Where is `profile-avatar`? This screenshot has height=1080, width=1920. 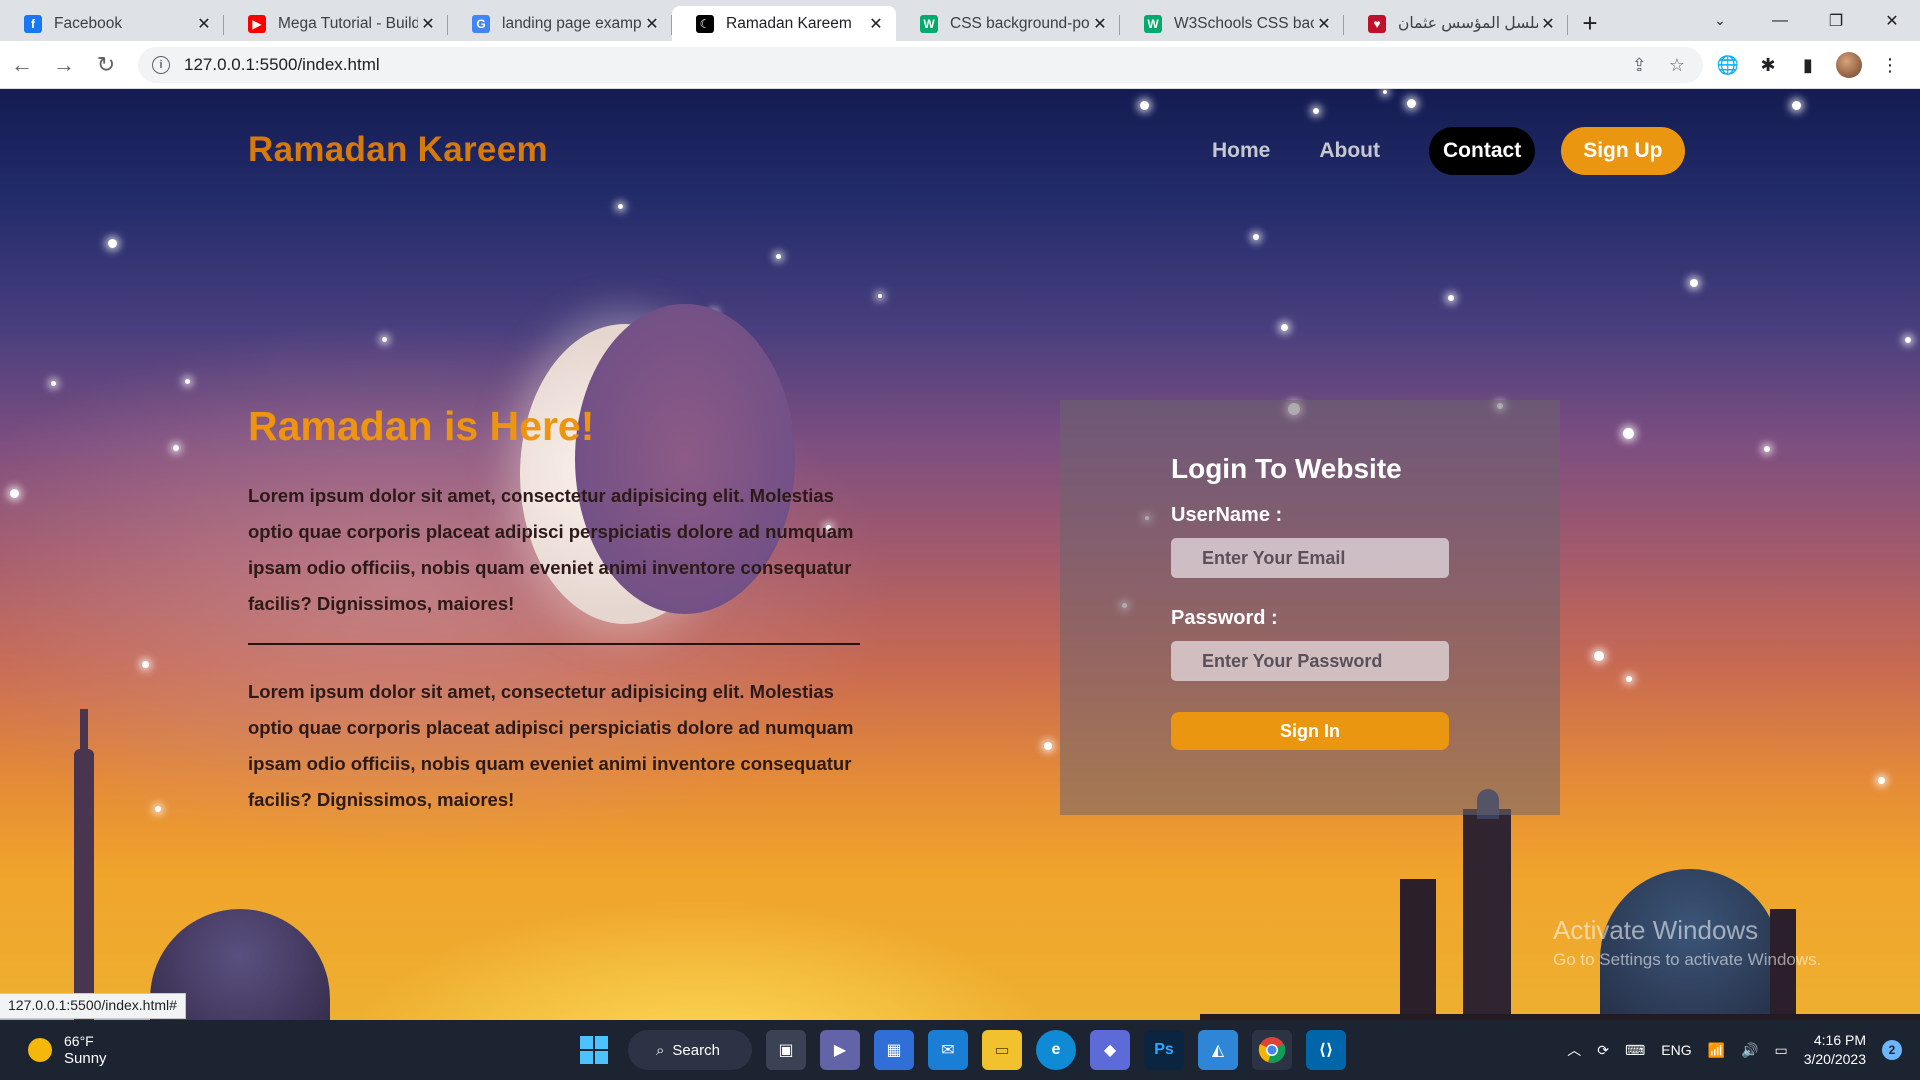
profile-avatar is located at coordinates (1849, 65).